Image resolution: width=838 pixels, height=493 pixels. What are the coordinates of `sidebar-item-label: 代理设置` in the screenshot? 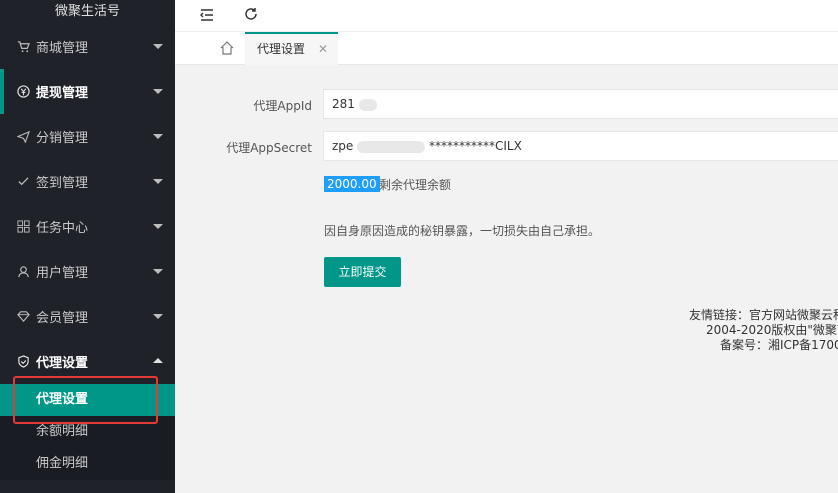 It's located at (62, 363).